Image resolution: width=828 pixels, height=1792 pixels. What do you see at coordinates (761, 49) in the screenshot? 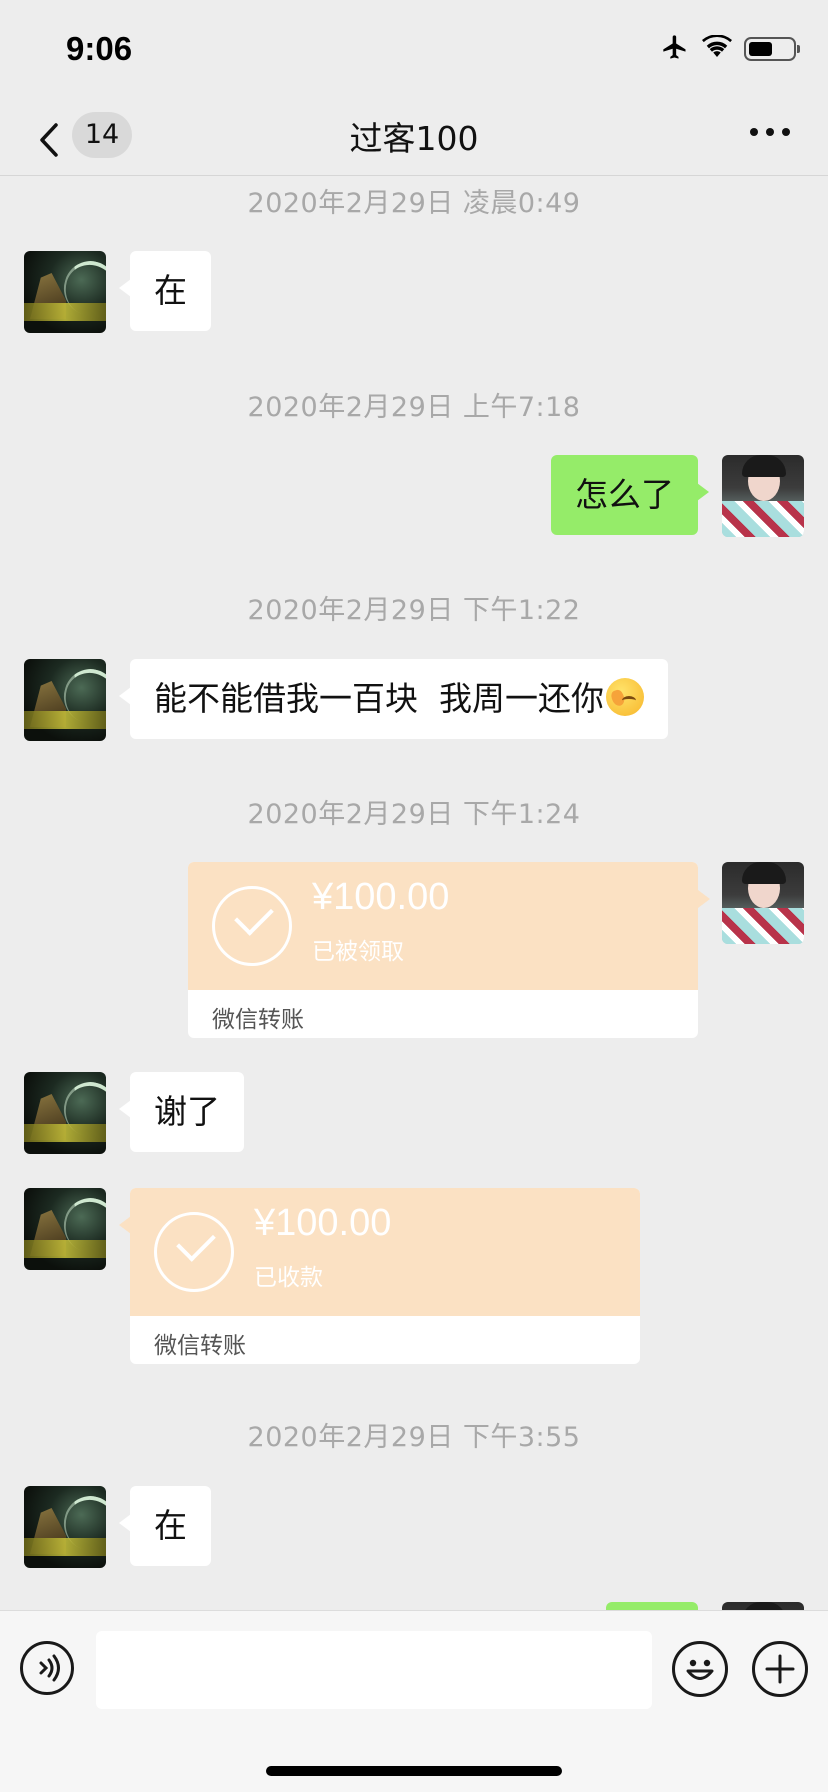
I see `battery-level` at bounding box center [761, 49].